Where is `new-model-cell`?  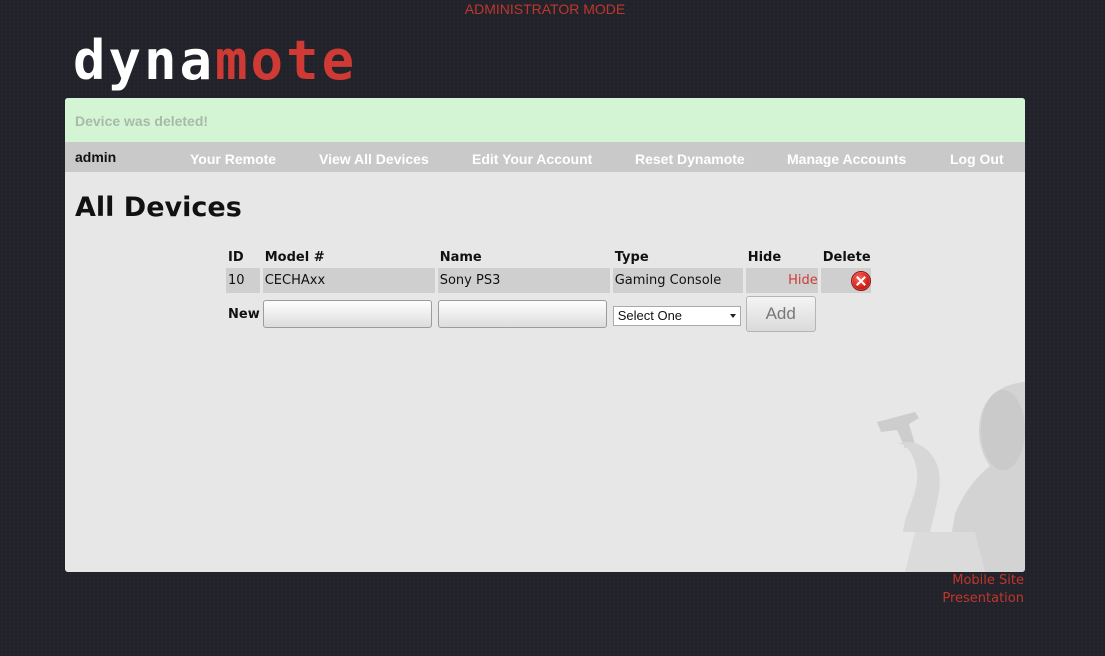 new-model-cell is located at coordinates (348, 314).